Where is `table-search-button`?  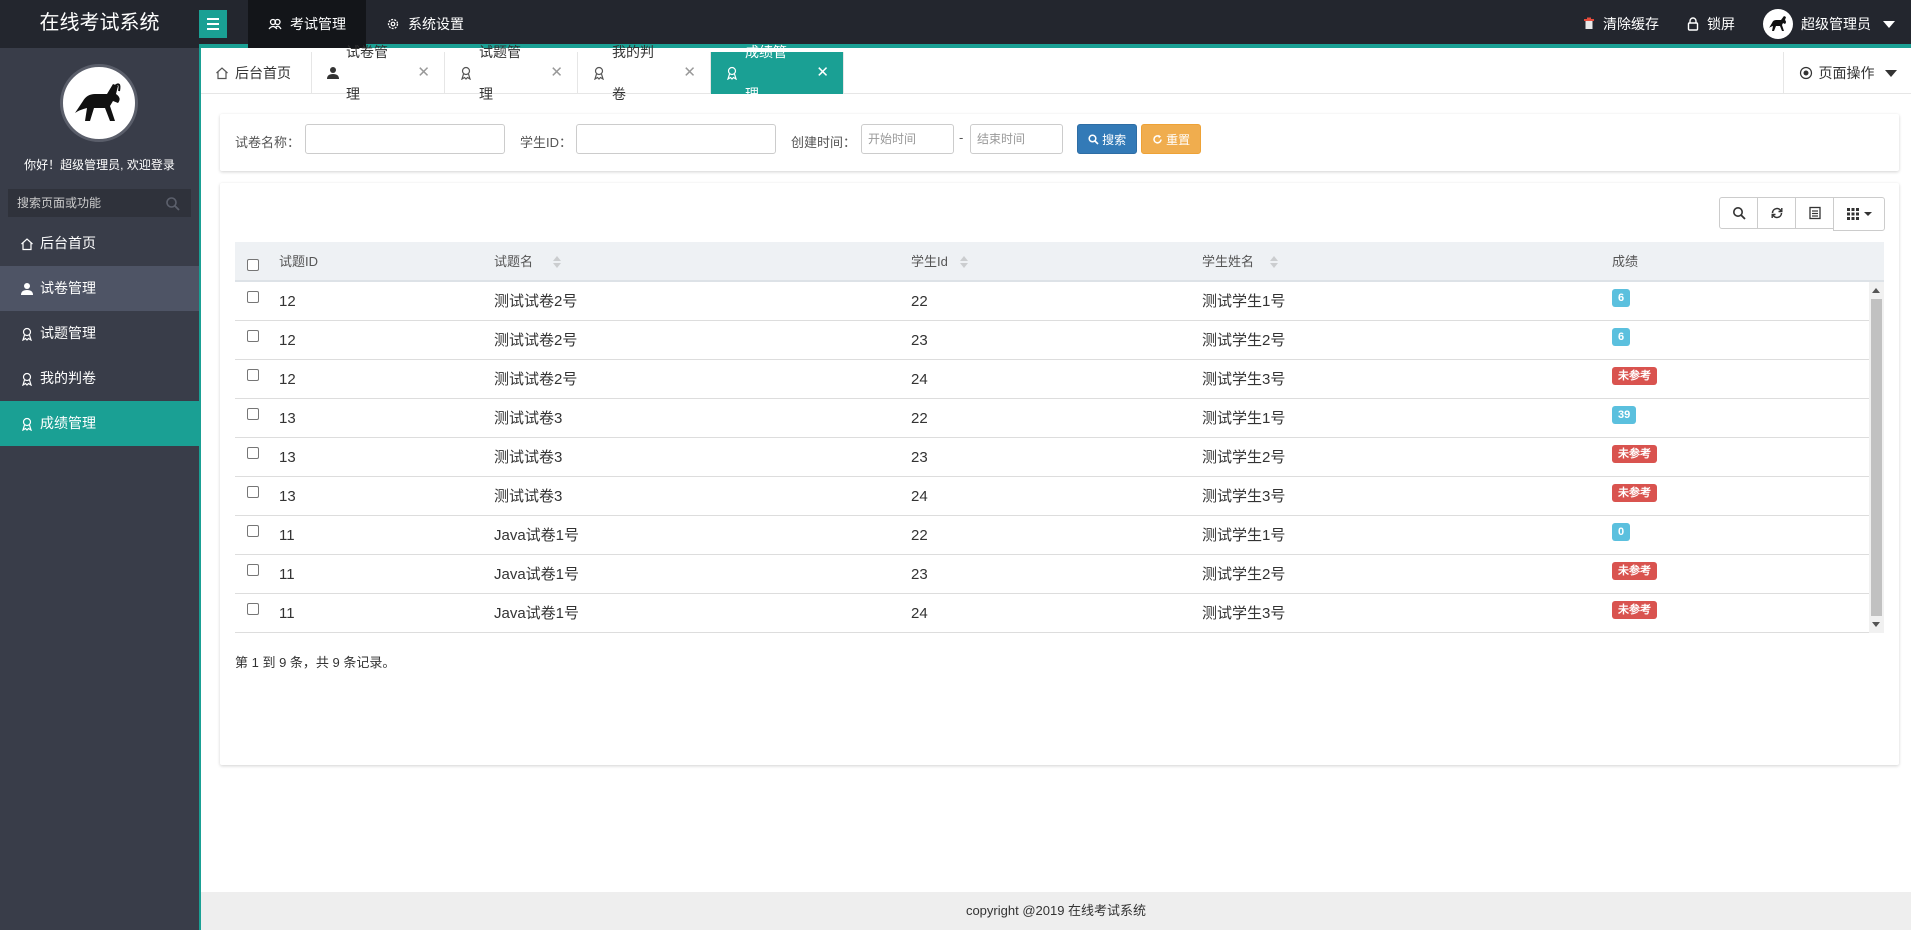 table-search-button is located at coordinates (1738, 213).